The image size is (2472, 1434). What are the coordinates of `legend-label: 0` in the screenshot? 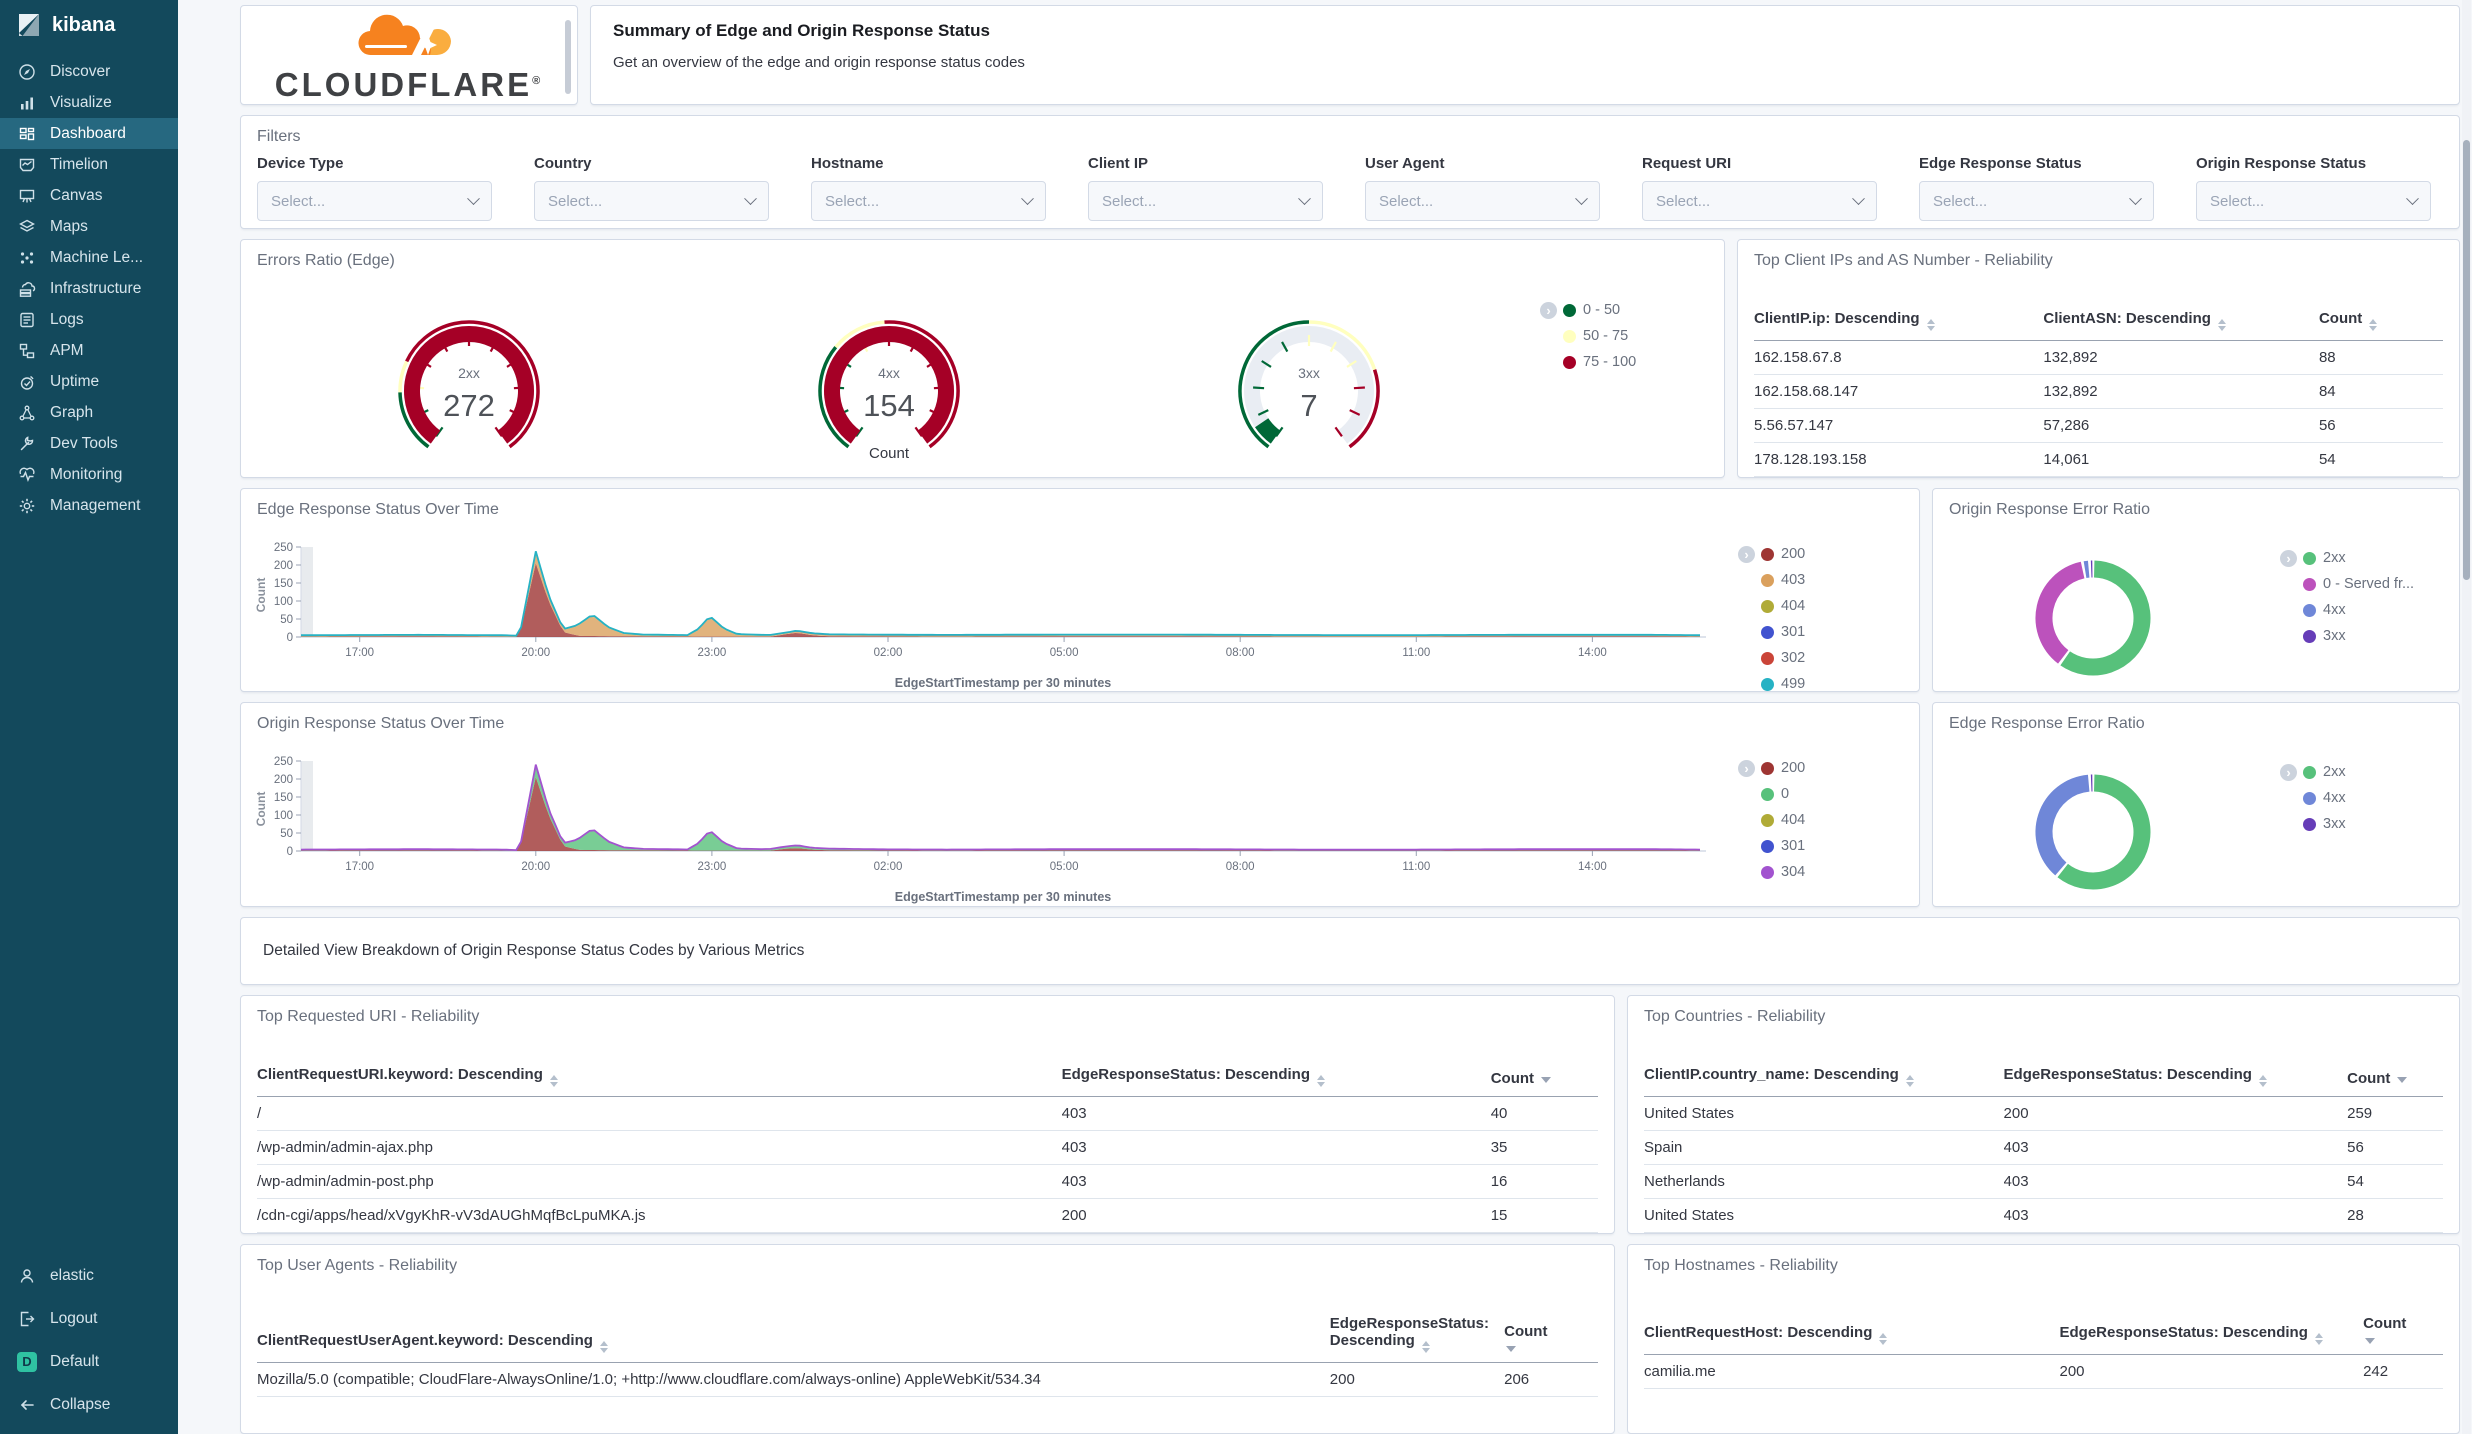 It's located at (1785, 794).